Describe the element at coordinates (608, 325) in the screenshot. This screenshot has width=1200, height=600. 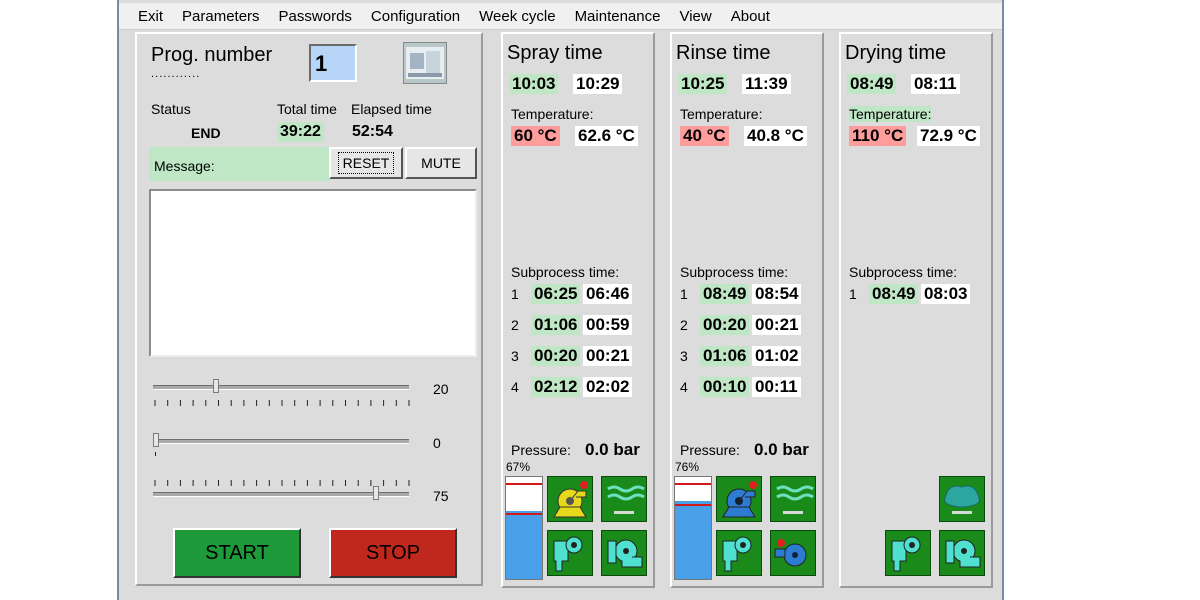
I see `subprocess-actual-time: 00:59` at that location.